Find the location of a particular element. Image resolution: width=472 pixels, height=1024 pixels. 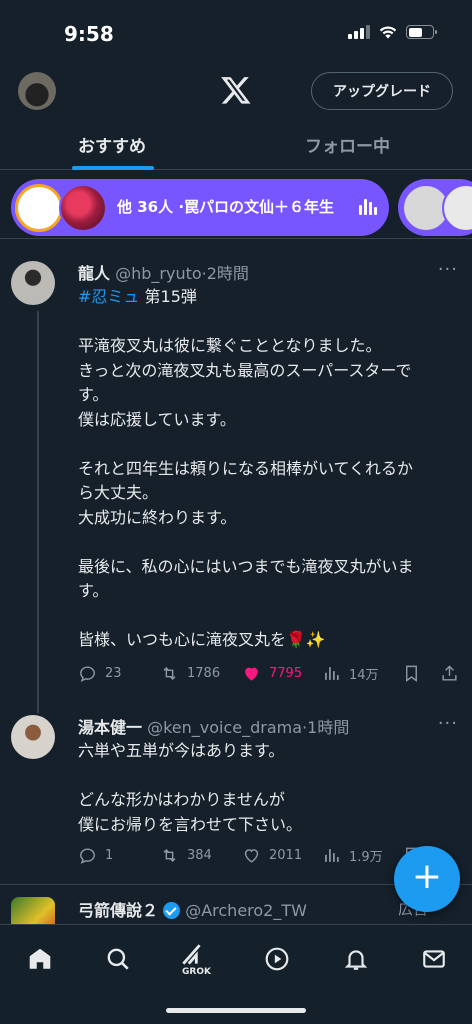

grok-icon is located at coordinates (191, 954).